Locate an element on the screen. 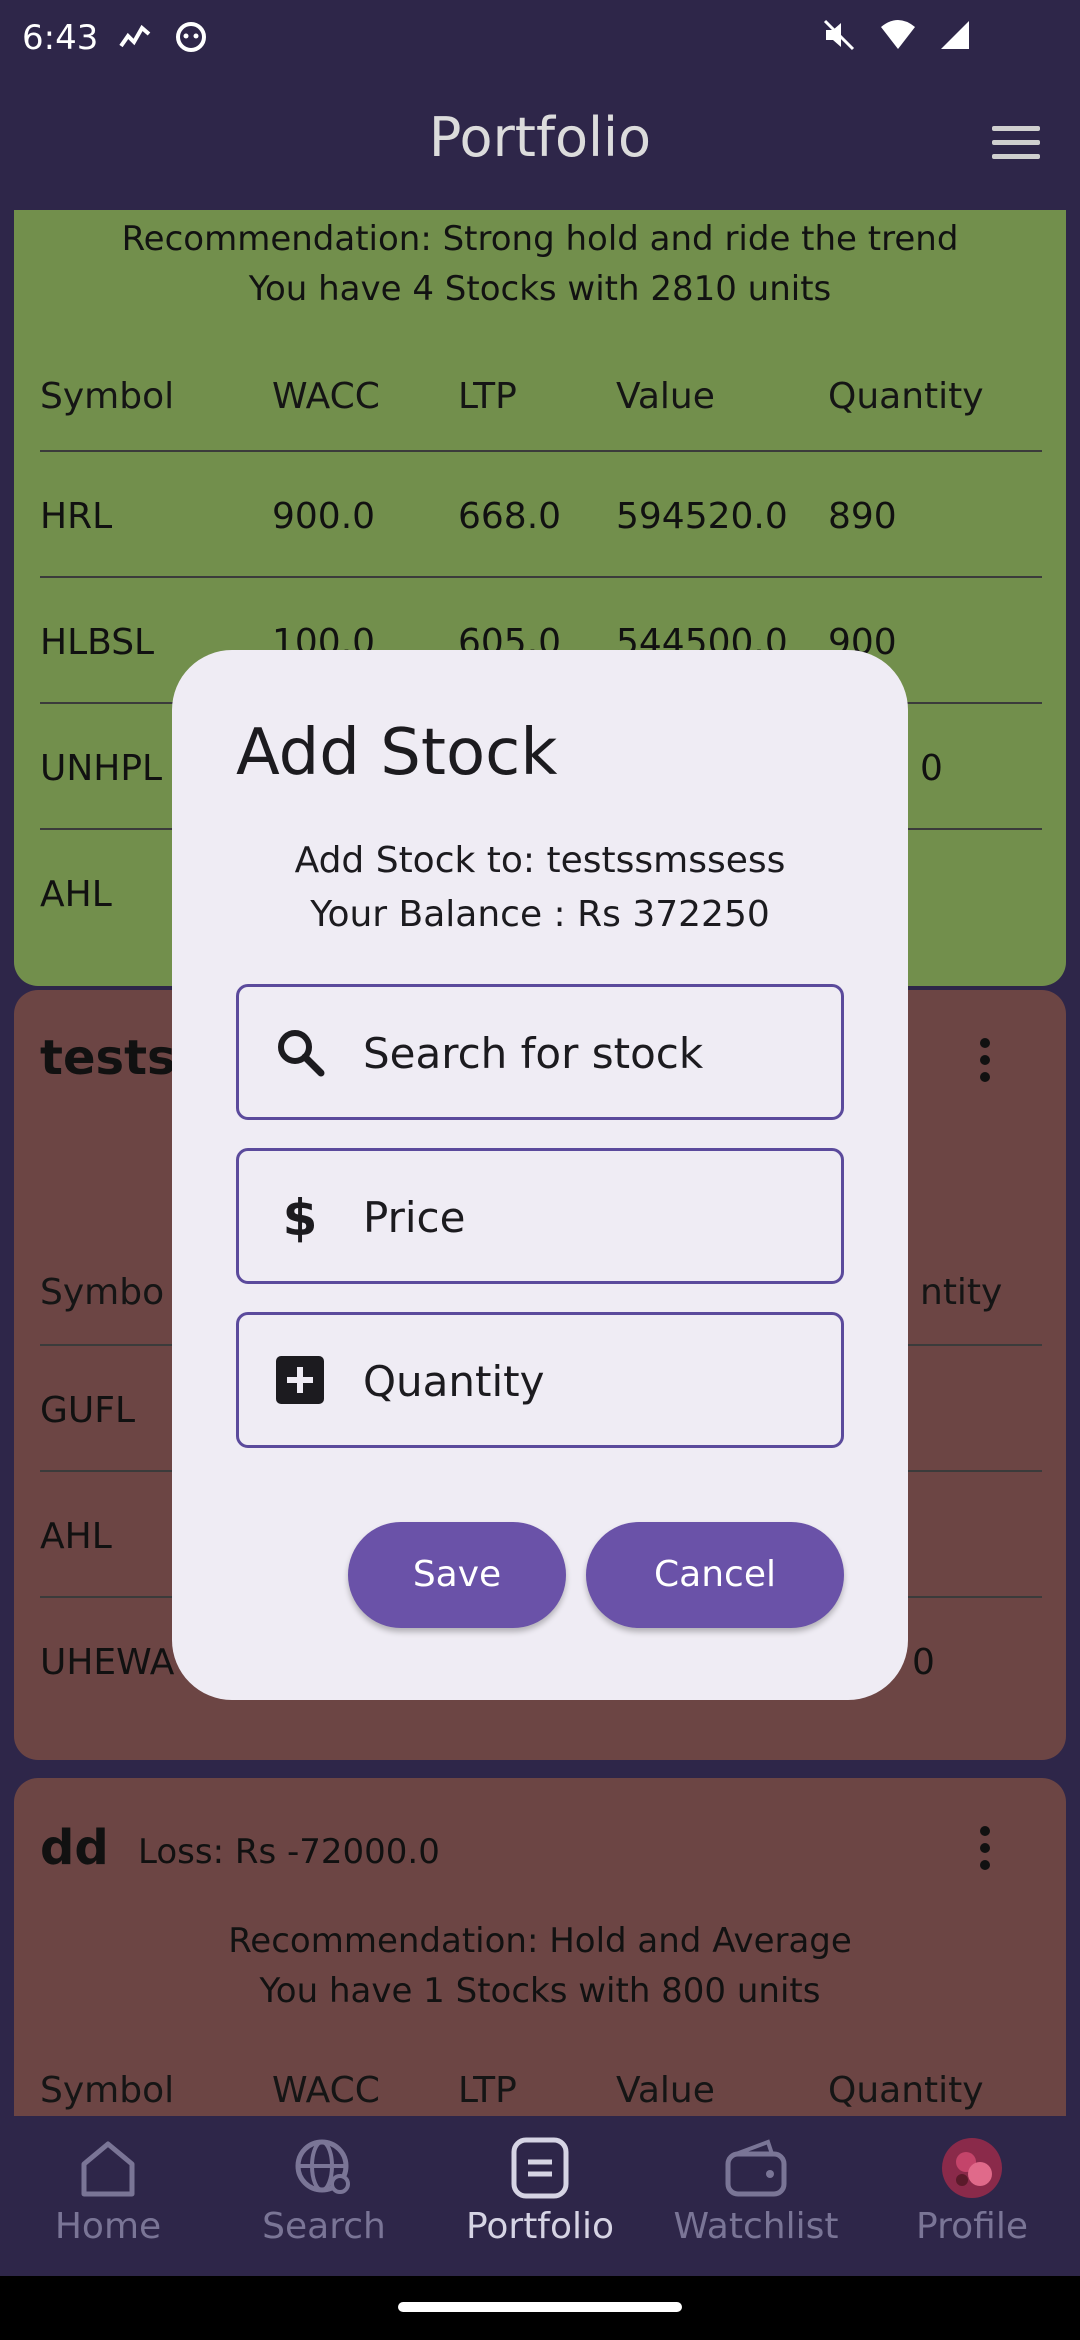 The height and width of the screenshot is (2340, 1080). quantity-field is located at coordinates (540, 1380).